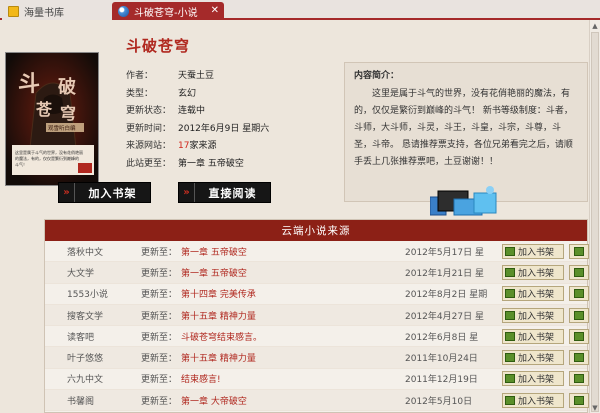 The width and height of the screenshot is (600, 413). I want to click on read-now-button: » 直接阅读, so click(224, 192).